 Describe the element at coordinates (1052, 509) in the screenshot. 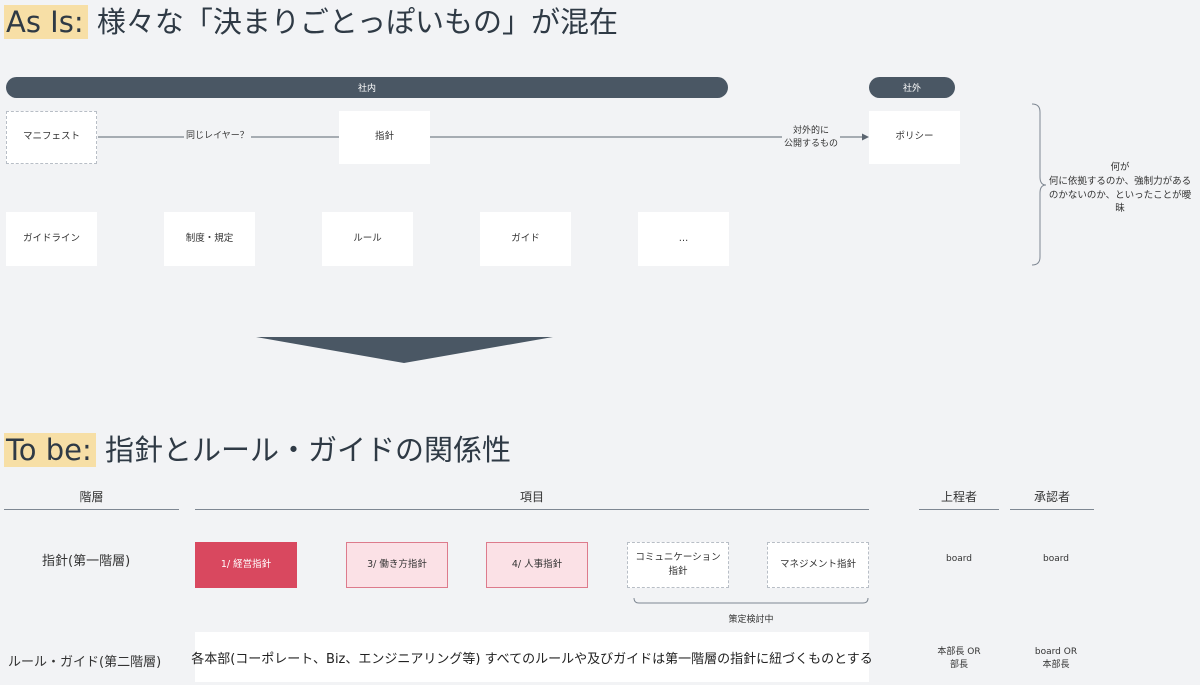

I see `header-approver-underline` at that location.